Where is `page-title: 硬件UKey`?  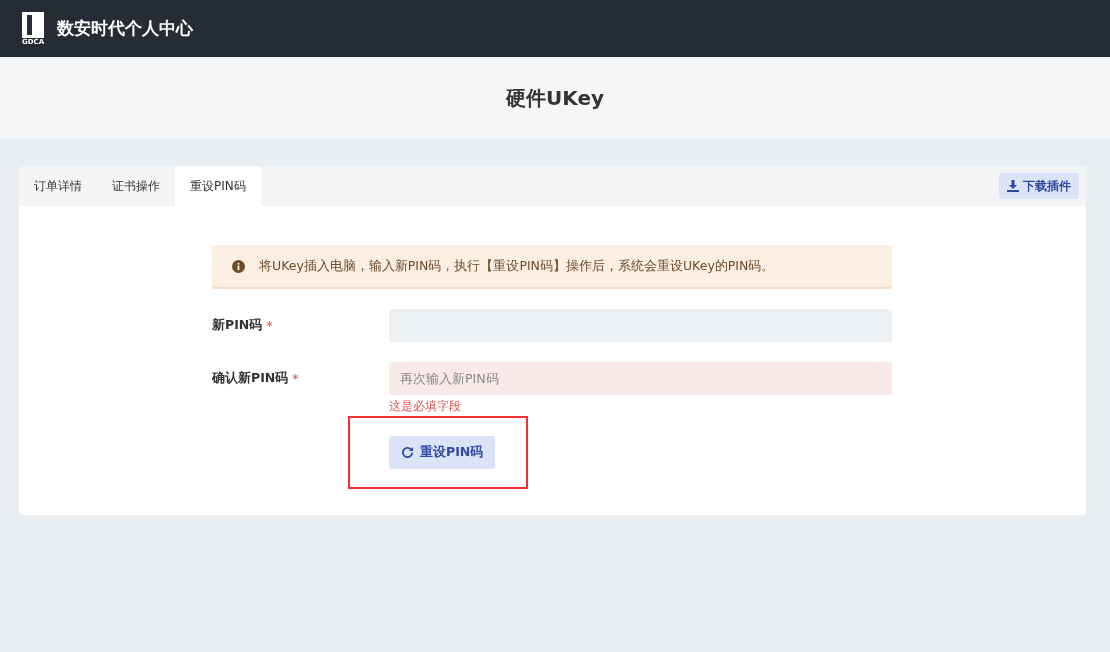
page-title: 硬件UKey is located at coordinates (555, 98).